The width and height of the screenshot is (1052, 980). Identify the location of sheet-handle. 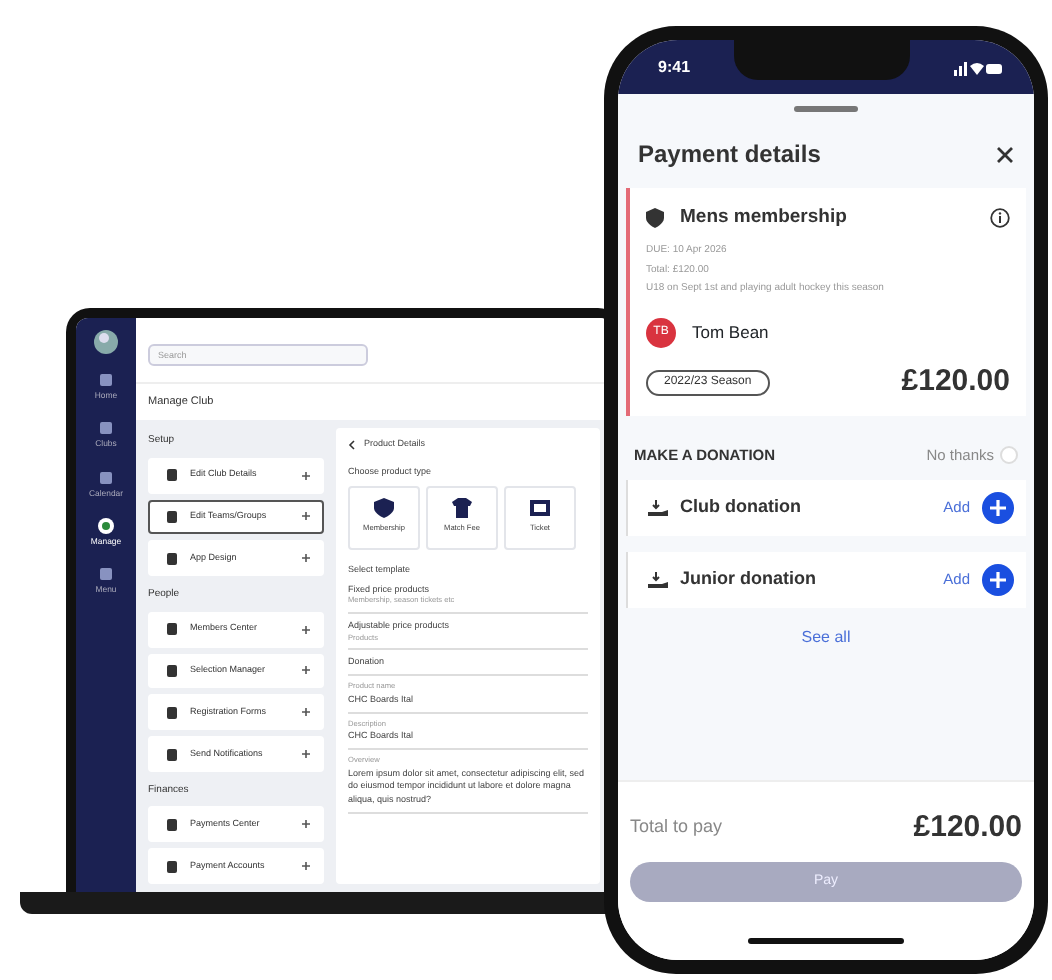
(826, 109).